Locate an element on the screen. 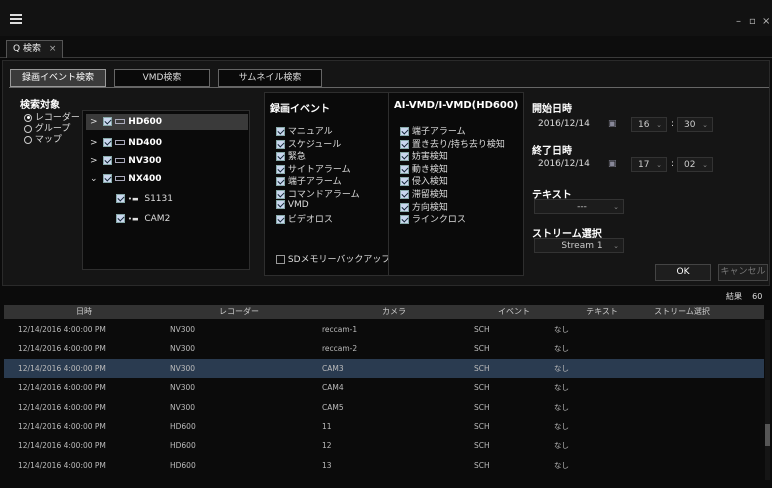 Image resolution: width=772 pixels, height=488 pixels. minimize-button: – is located at coordinates (738, 21).